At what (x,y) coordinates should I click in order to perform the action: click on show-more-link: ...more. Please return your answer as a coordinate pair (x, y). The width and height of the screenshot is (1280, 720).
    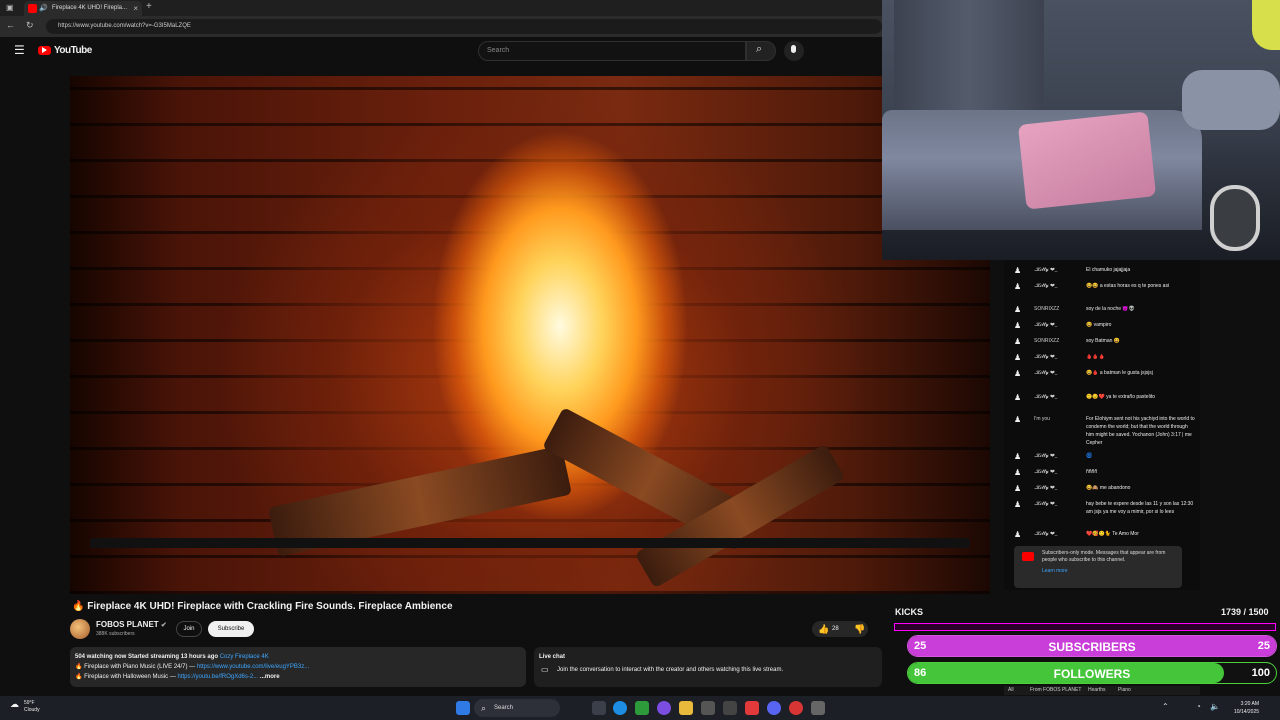
    Looking at the image, I should click on (270, 677).